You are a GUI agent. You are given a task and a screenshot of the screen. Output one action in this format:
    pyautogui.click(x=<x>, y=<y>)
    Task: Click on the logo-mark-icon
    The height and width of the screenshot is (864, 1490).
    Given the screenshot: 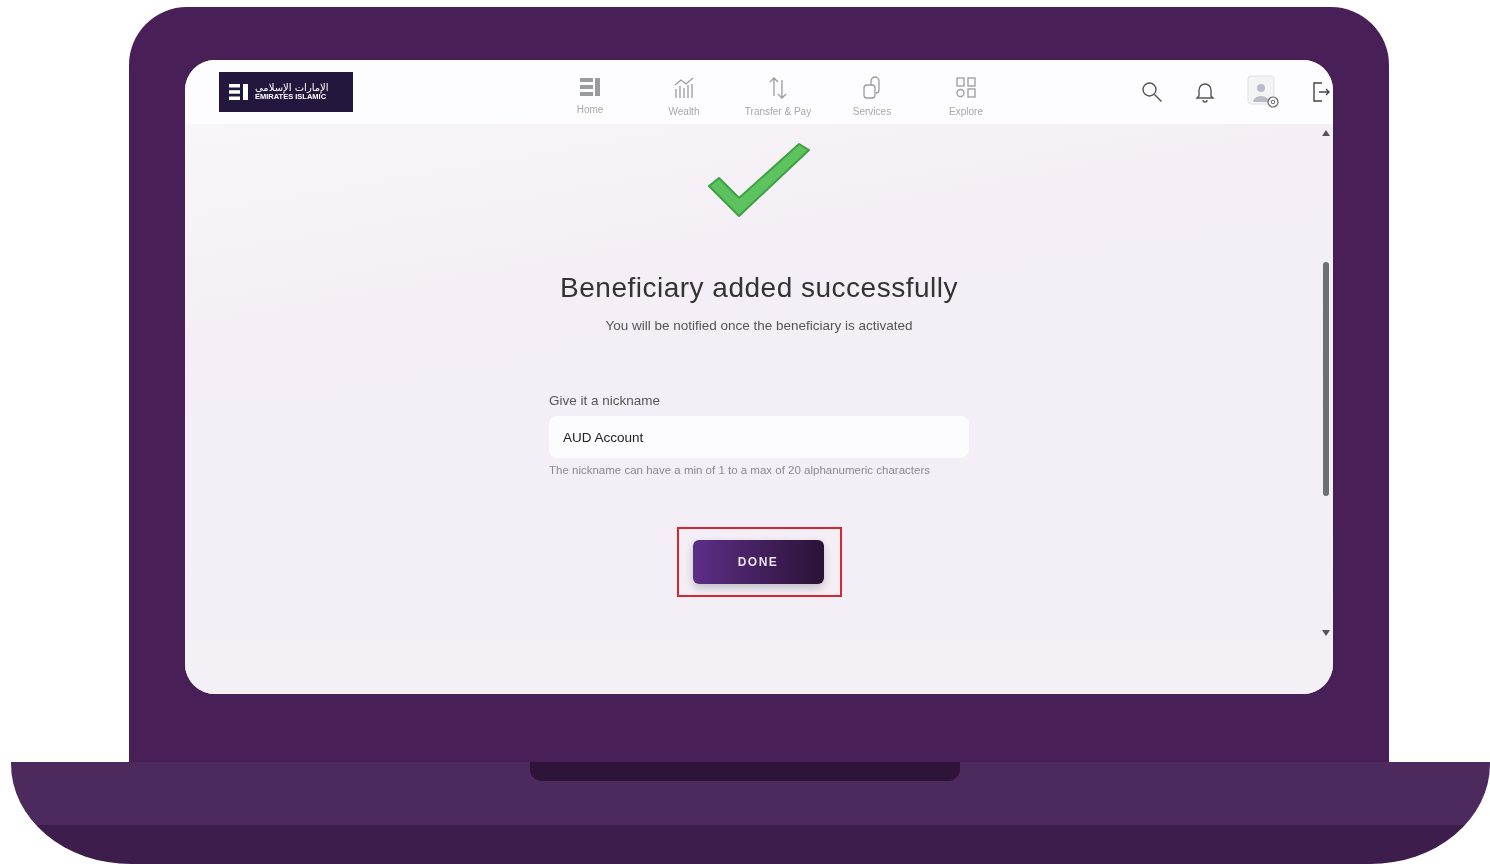 What is the action you would take?
    pyautogui.click(x=239, y=92)
    